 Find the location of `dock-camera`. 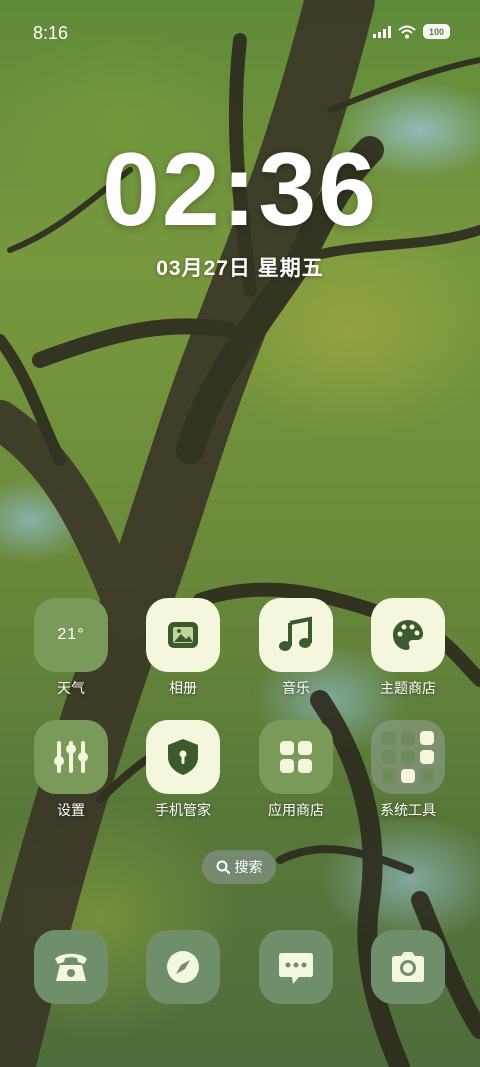

dock-camera is located at coordinates (408, 967).